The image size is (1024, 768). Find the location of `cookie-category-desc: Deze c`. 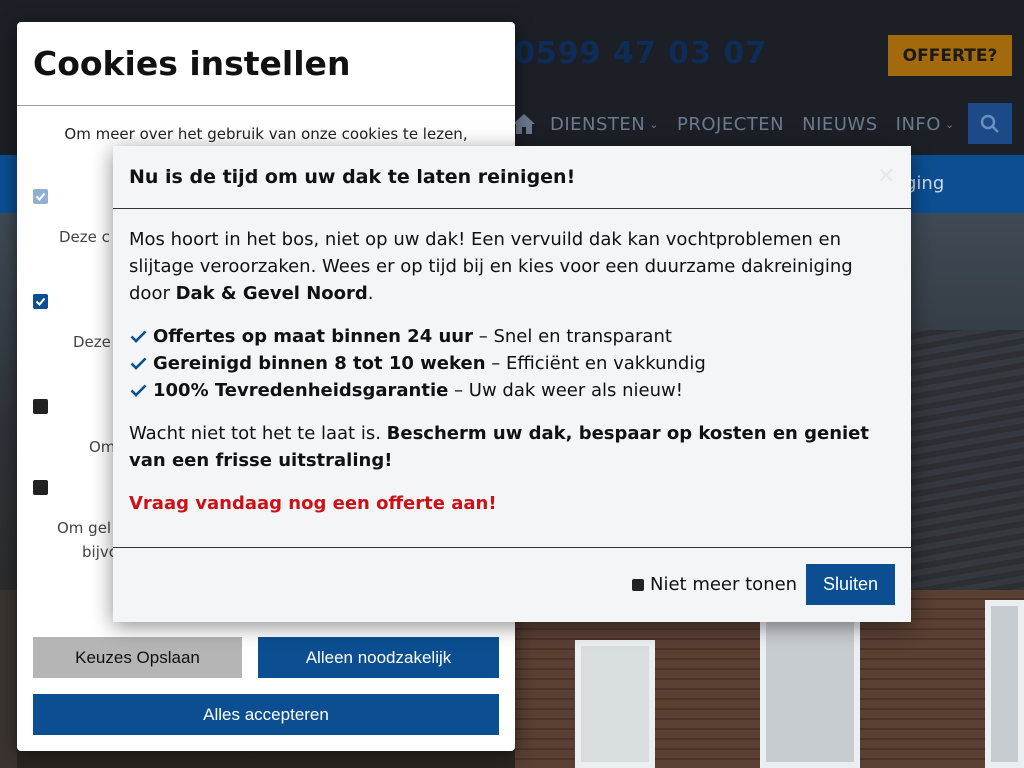

cookie-category-desc: Deze c is located at coordinates (84, 237).